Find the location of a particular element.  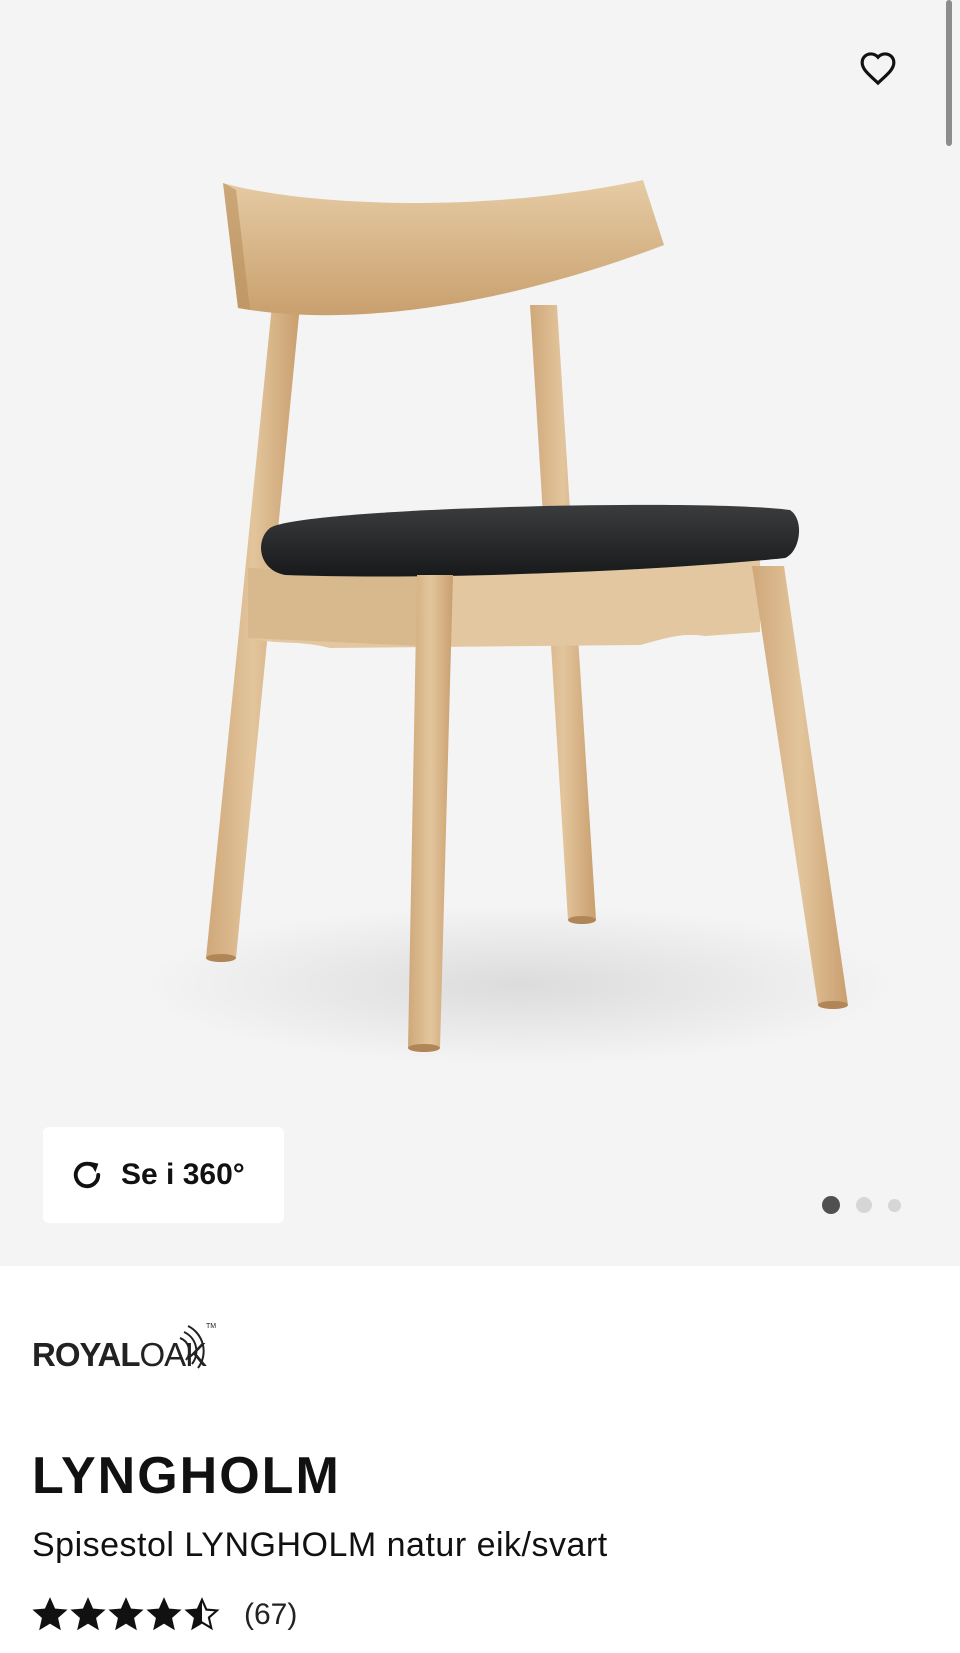

gallery-pagination is located at coordinates (869, 1205).